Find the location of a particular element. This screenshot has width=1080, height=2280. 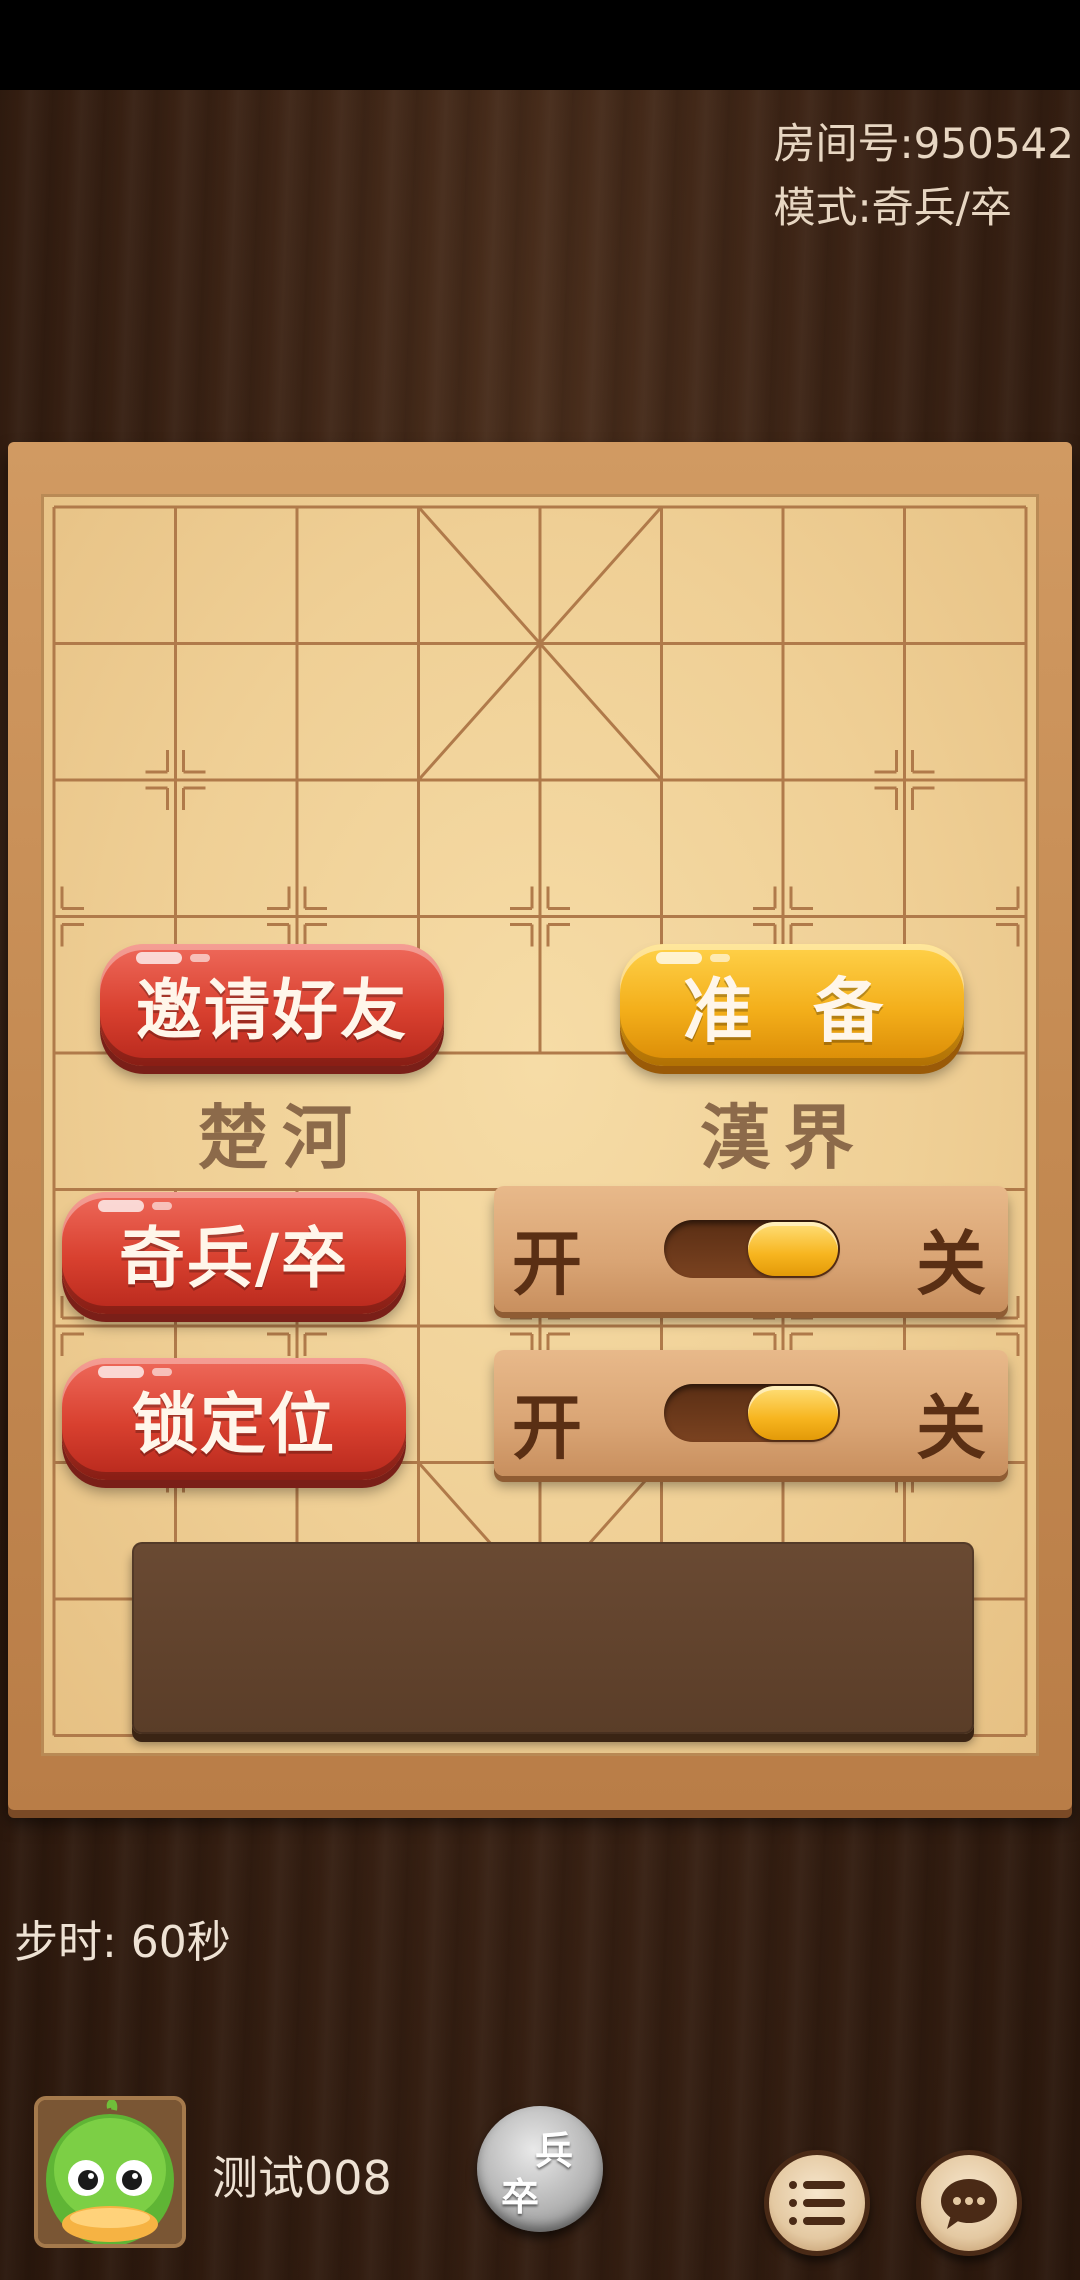

piece-top-char: 兵 is located at coordinates (554, 2151).